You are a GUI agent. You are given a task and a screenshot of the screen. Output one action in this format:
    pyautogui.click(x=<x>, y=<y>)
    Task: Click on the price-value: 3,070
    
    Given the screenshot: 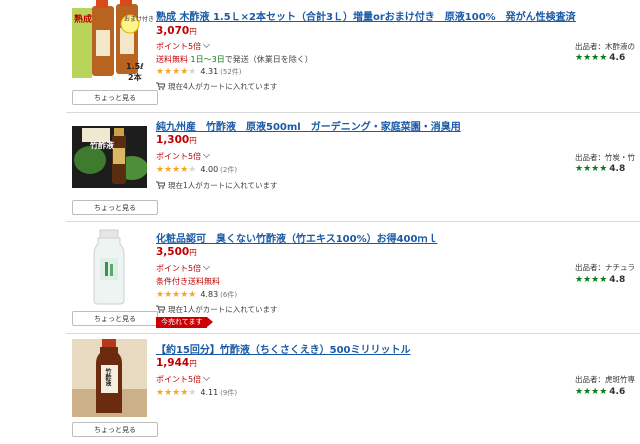 What is the action you would take?
    pyautogui.click(x=173, y=31)
    